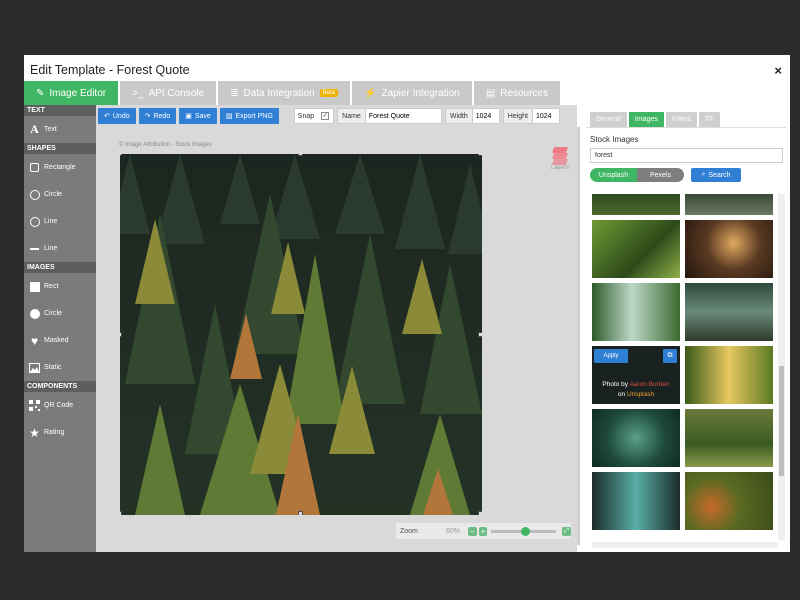 The image size is (800, 600). What do you see at coordinates (485, 116) in the screenshot?
I see `width-input` at bounding box center [485, 116].